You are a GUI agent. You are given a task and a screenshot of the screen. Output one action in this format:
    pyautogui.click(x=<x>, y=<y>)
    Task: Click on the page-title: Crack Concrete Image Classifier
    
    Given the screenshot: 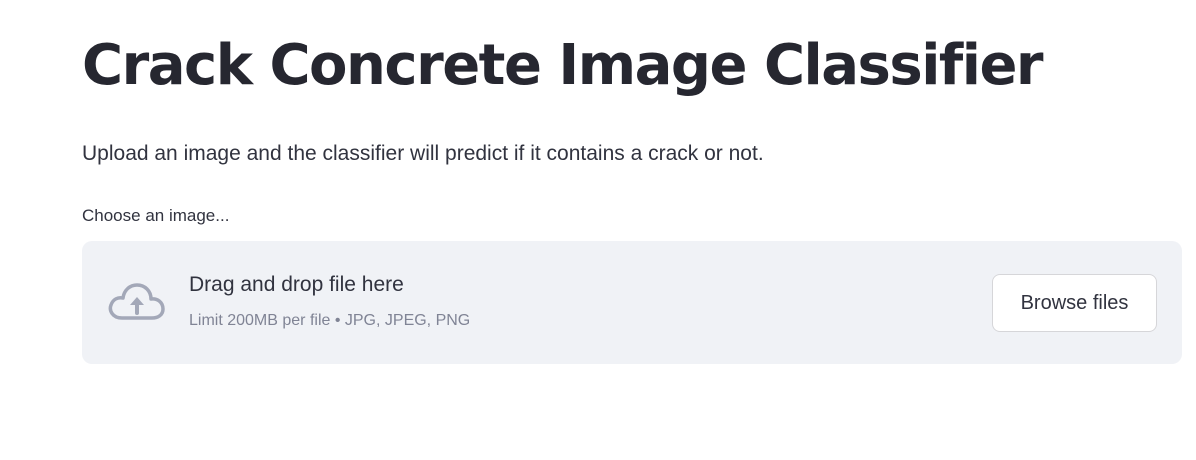 What is the action you would take?
    pyautogui.click(x=563, y=65)
    